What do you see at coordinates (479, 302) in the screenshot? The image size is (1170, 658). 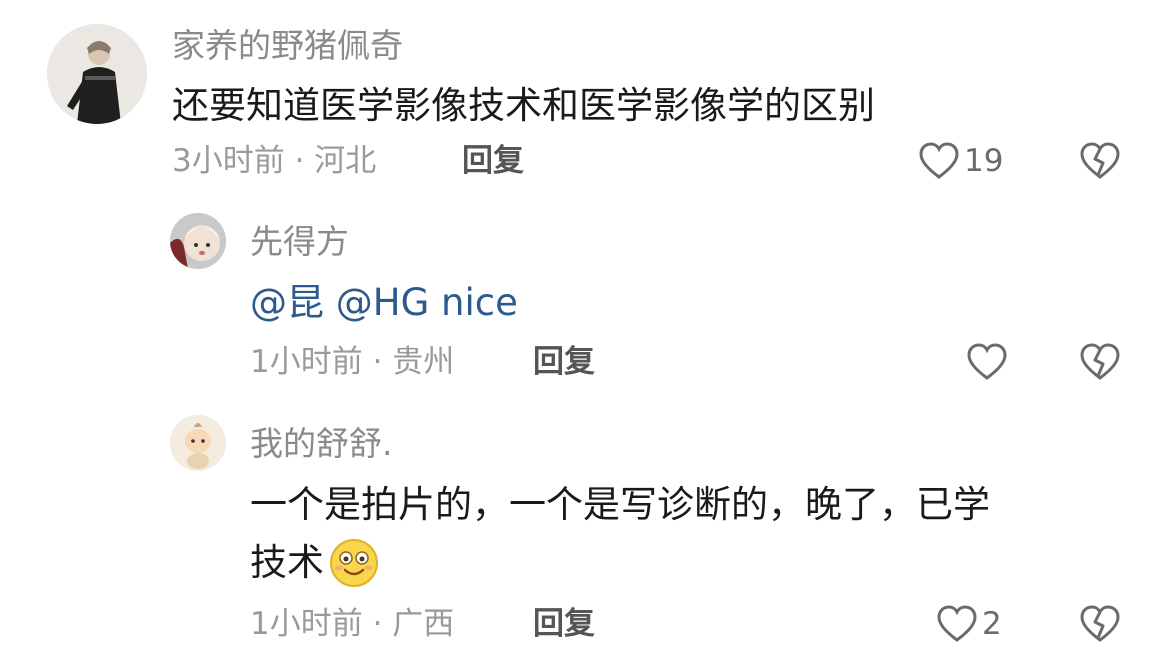 I see `comment-text-tail: nice` at bounding box center [479, 302].